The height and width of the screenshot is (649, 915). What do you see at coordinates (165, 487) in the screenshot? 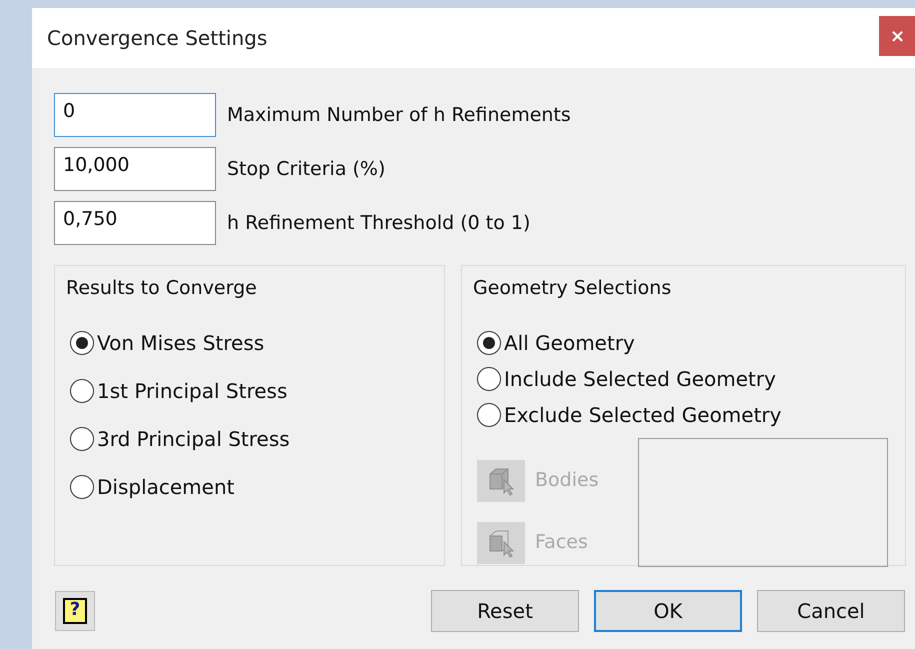
I see `radio-label: Displacement` at bounding box center [165, 487].